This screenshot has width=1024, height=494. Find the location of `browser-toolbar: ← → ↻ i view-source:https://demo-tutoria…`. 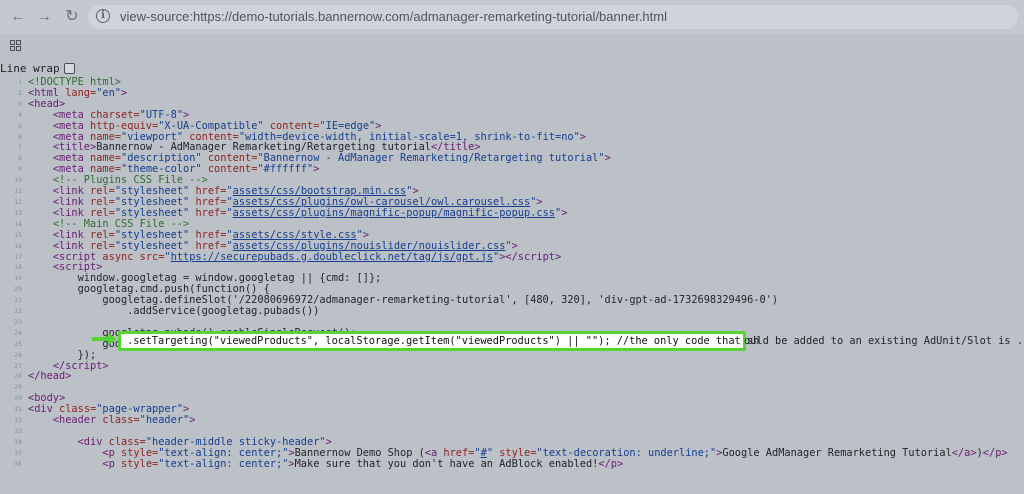

browser-toolbar: ← → ↻ i view-source:https://demo-tutoria… is located at coordinates (512, 17).